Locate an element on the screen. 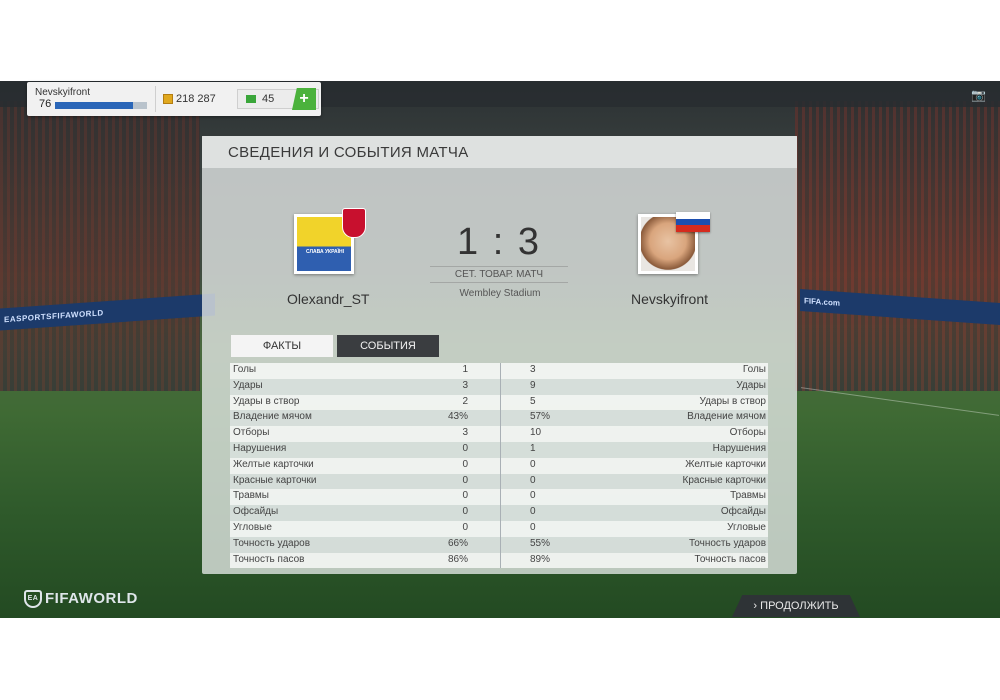 Image resolution: width=1000 pixels, height=700 pixels. stat-value-right: 89% is located at coordinates (540, 559).